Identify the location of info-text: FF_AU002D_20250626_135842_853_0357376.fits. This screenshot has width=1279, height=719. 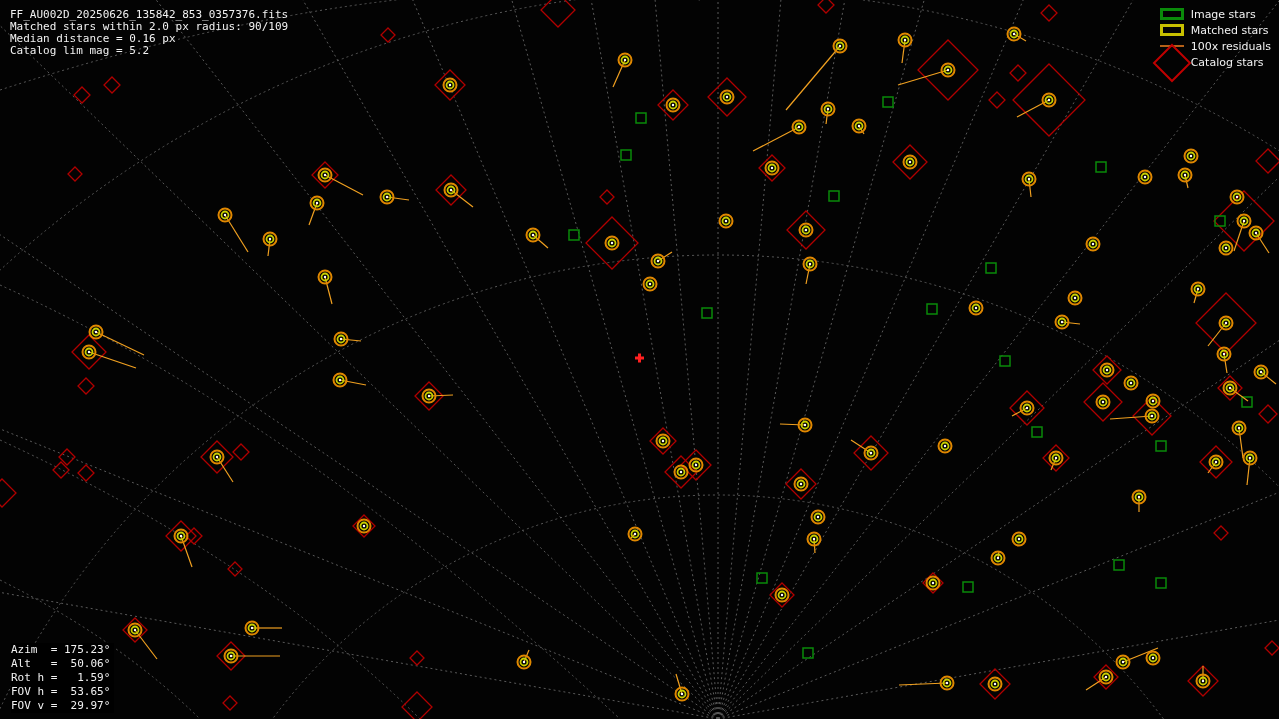
(149, 15).